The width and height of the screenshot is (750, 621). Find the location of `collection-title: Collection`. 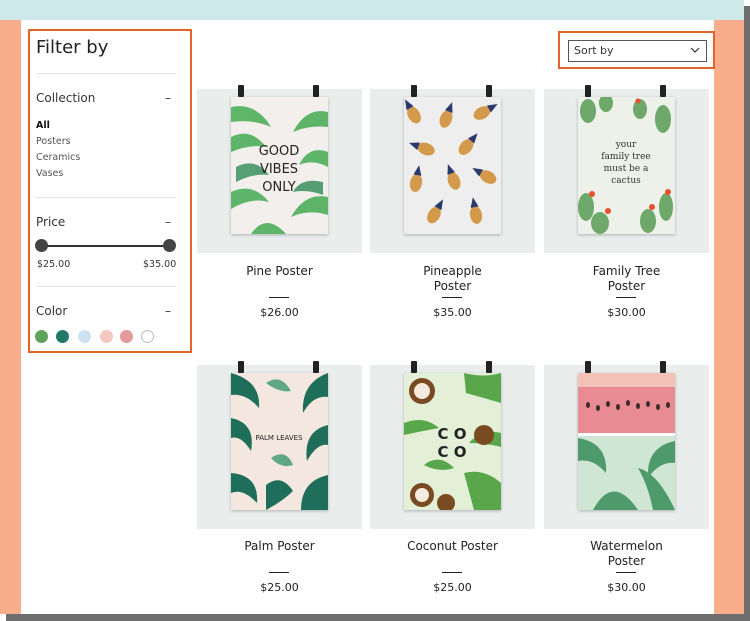

collection-title: Collection is located at coordinates (65, 98).